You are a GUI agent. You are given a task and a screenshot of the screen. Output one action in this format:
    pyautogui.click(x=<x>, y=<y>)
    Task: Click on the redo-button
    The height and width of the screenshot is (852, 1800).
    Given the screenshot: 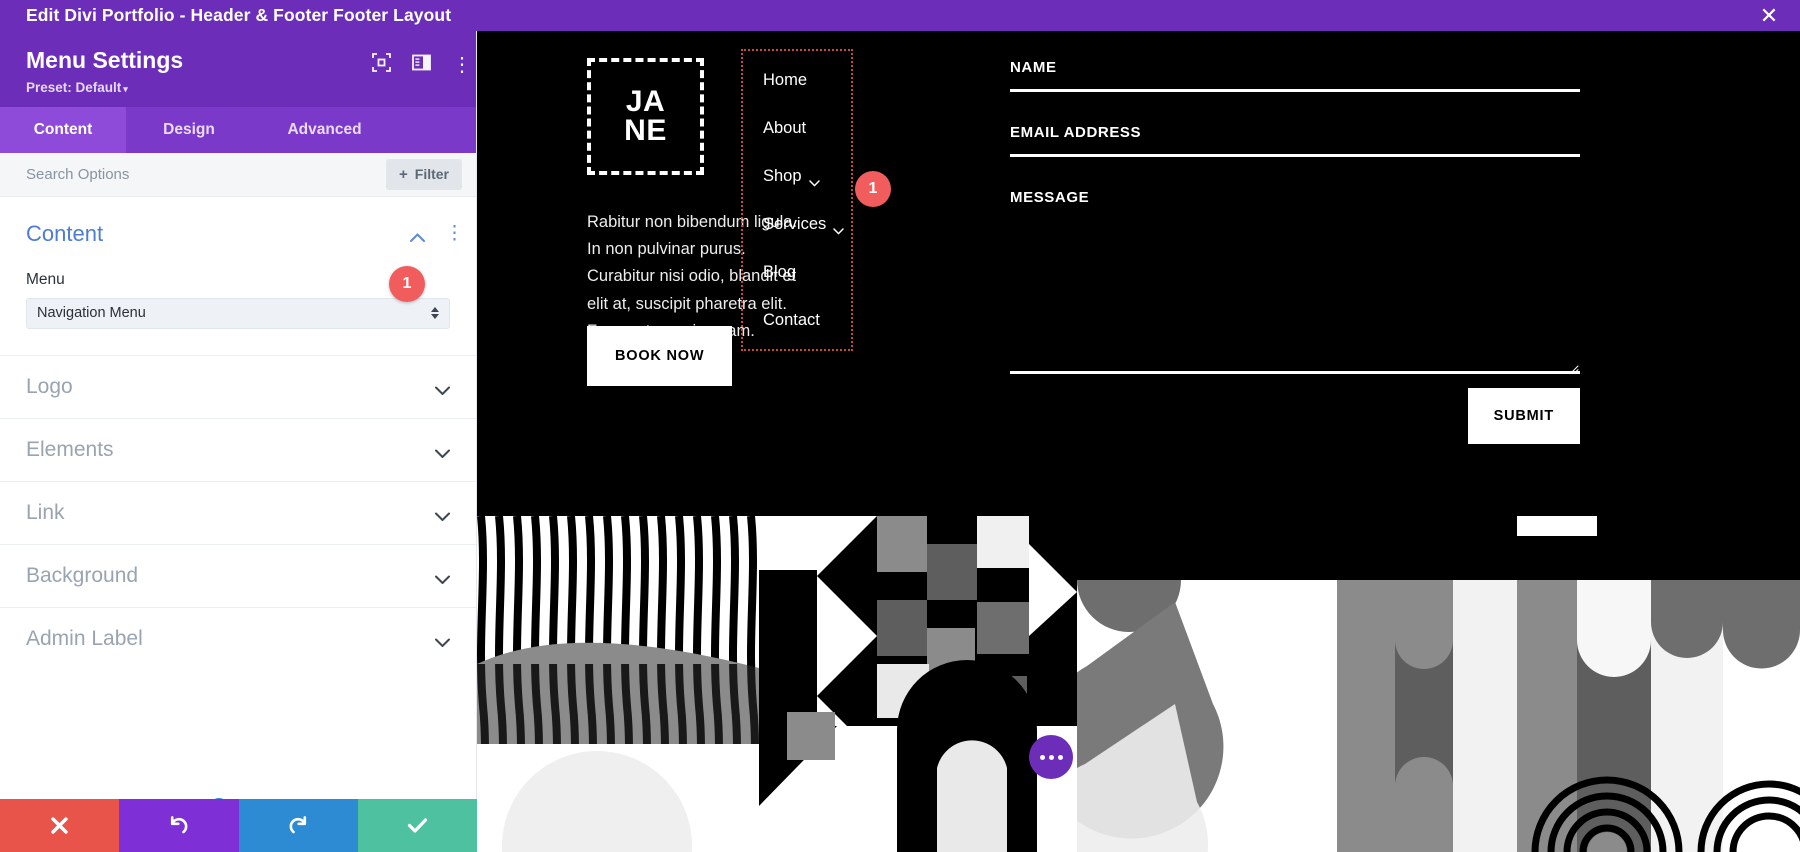 What is the action you would take?
    pyautogui.click(x=298, y=825)
    